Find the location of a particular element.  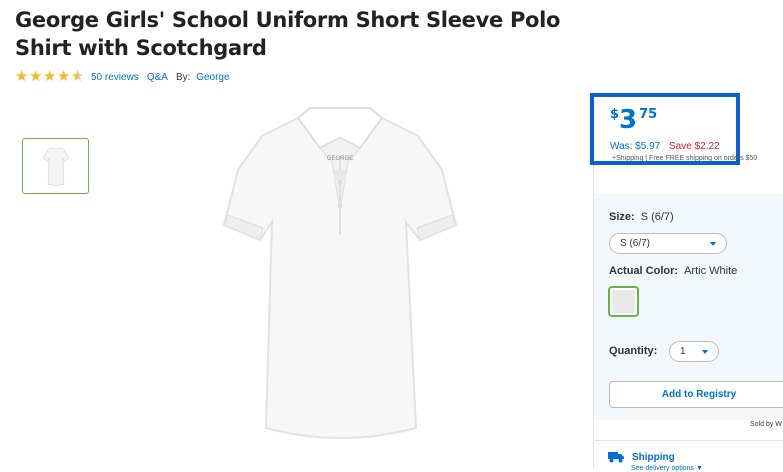

quantity-value: 1 is located at coordinates (683, 351).